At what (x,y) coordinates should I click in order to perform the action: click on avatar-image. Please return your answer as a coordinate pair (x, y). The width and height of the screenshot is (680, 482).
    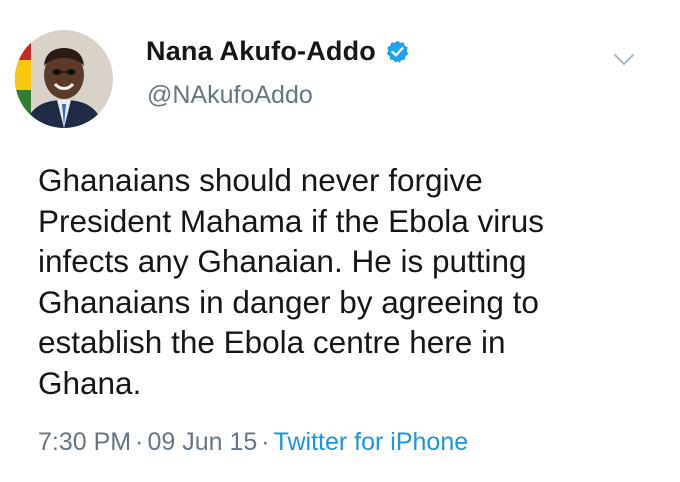
    Looking at the image, I should click on (64, 79).